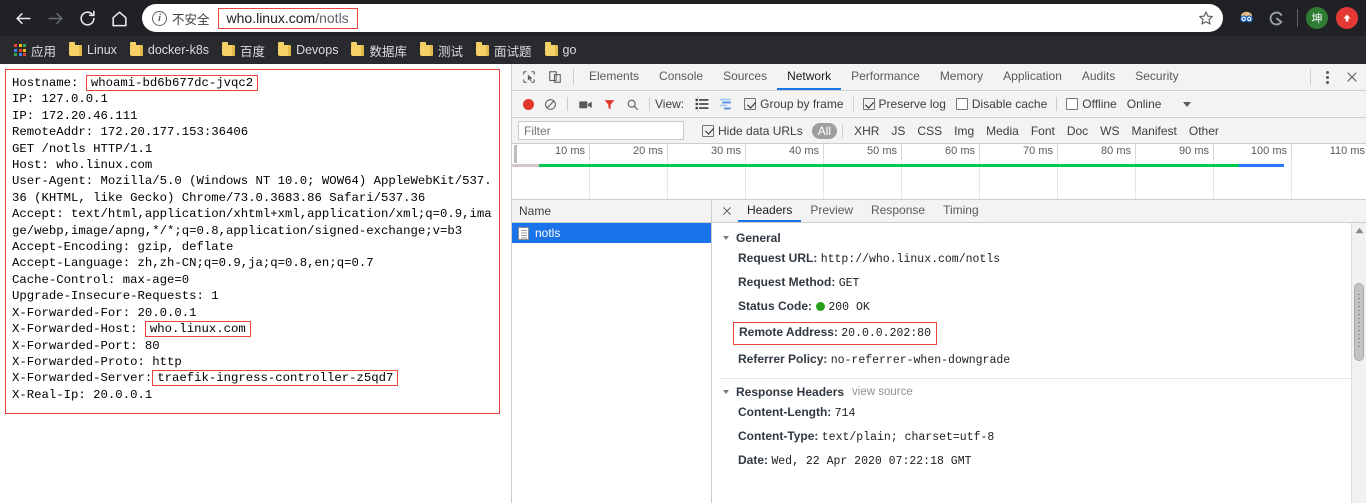  Describe the element at coordinates (505, 50) in the screenshot. I see `bookmark-item-interview: 面试题` at that location.